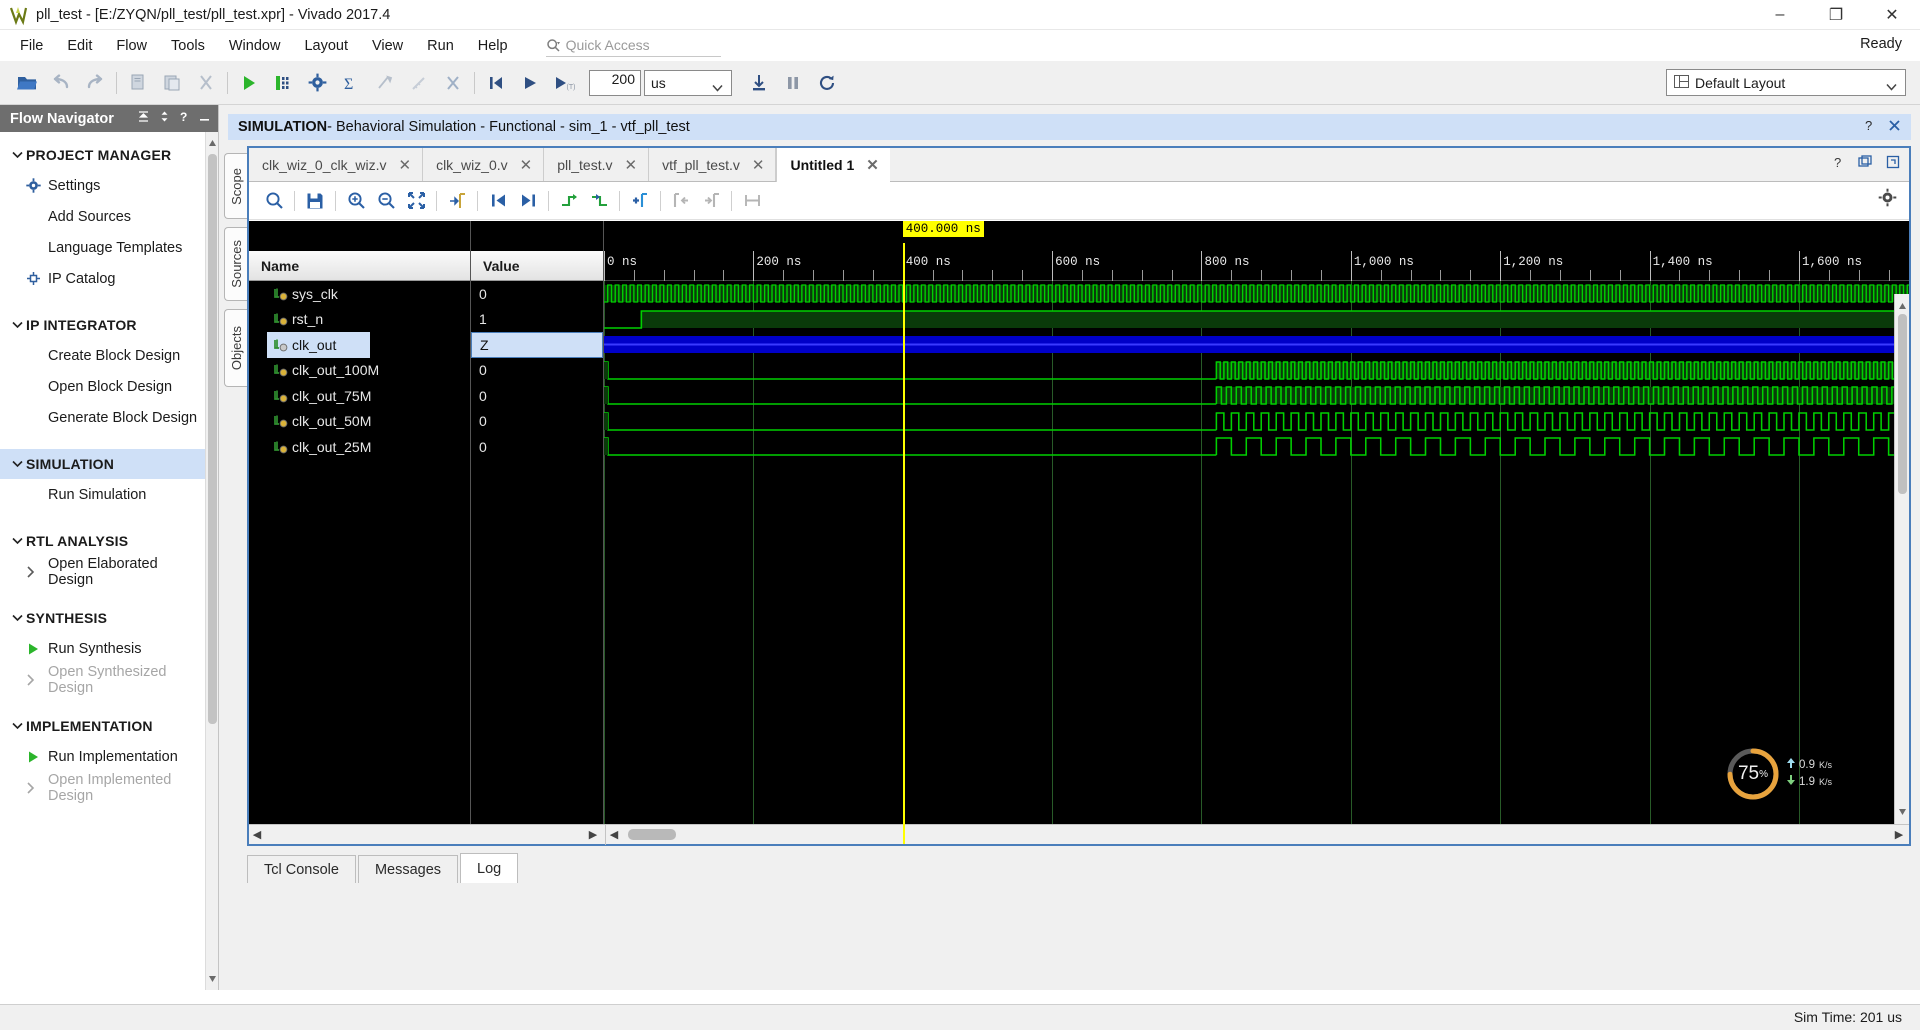 Image resolution: width=1920 pixels, height=1030 pixels. I want to click on paste-icon, so click(172, 83).